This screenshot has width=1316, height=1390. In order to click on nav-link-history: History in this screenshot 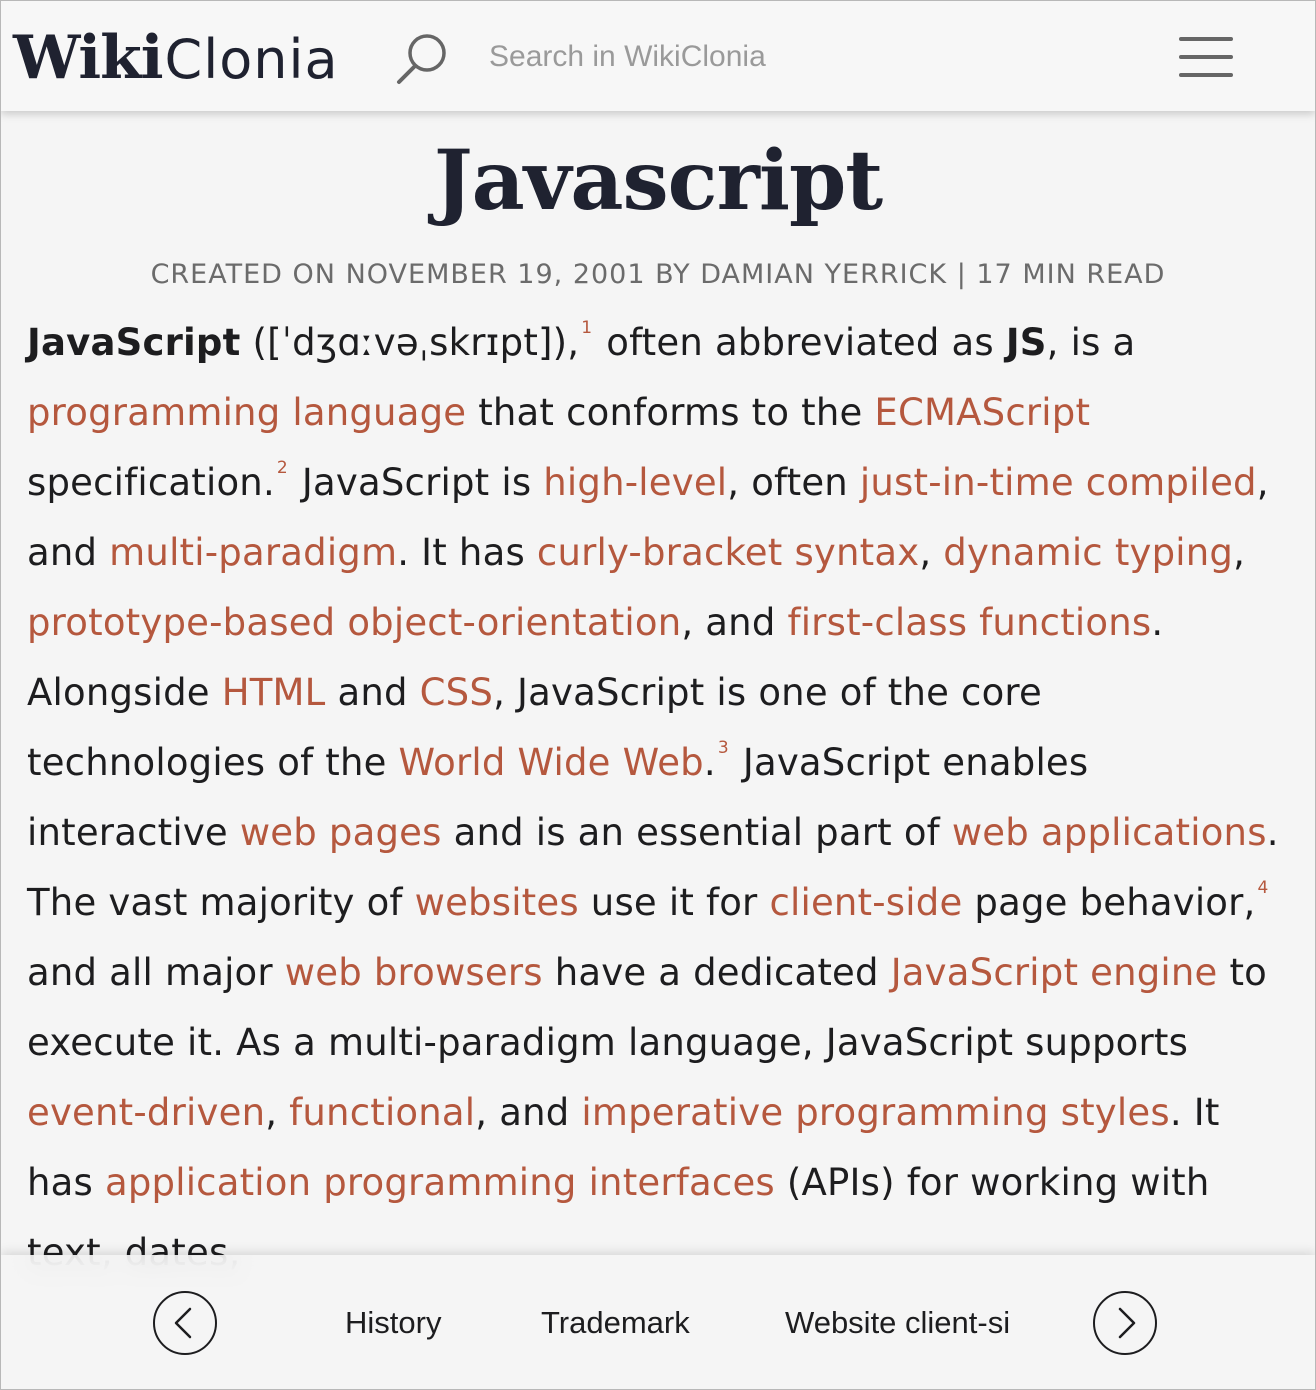, I will do `click(393, 1323)`.